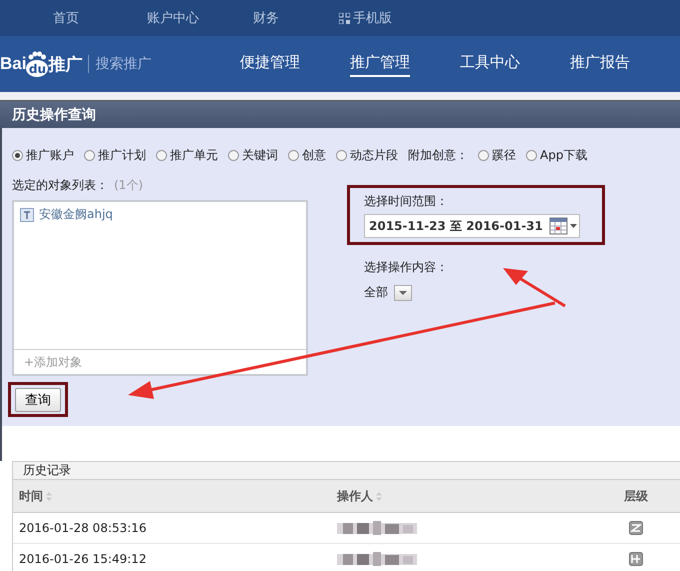  Describe the element at coordinates (173, 18) in the screenshot. I see `top-nav-link: 账户中心` at that location.